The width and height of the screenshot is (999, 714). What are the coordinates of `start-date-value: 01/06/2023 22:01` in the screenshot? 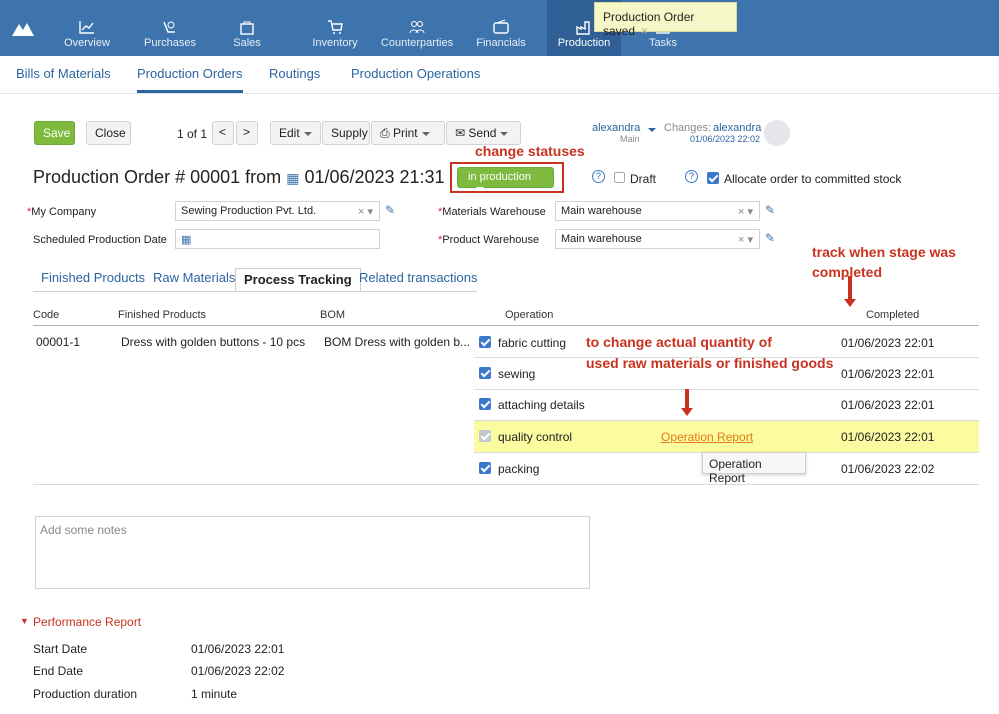 It's located at (238, 649).